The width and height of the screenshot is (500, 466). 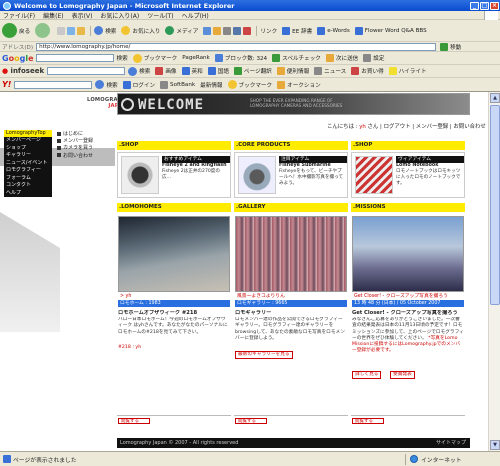 I want to click on subnav-item: カメラを買う, so click(x=84, y=147).